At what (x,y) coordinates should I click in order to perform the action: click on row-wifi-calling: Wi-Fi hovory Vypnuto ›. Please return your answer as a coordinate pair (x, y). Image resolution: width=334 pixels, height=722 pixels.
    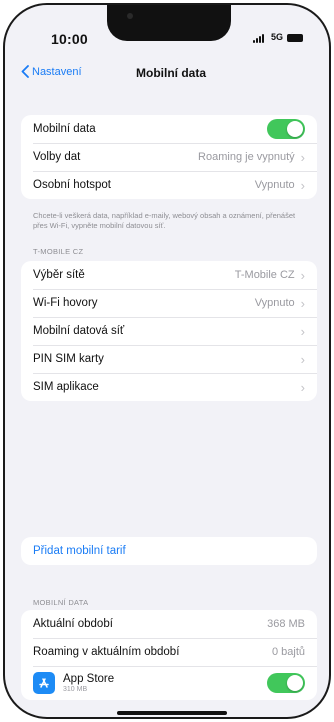
    Looking at the image, I should click on (169, 303).